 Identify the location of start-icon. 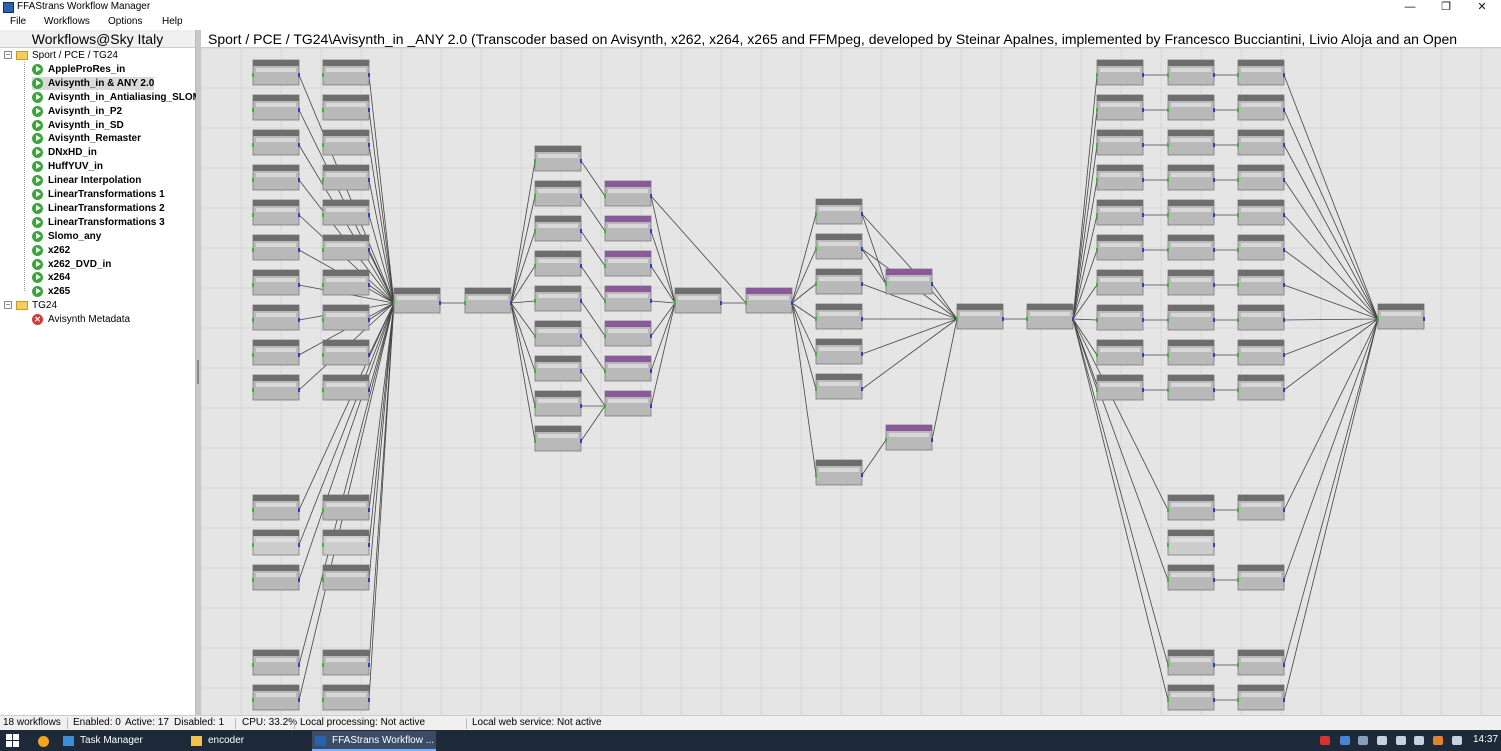
(13, 740).